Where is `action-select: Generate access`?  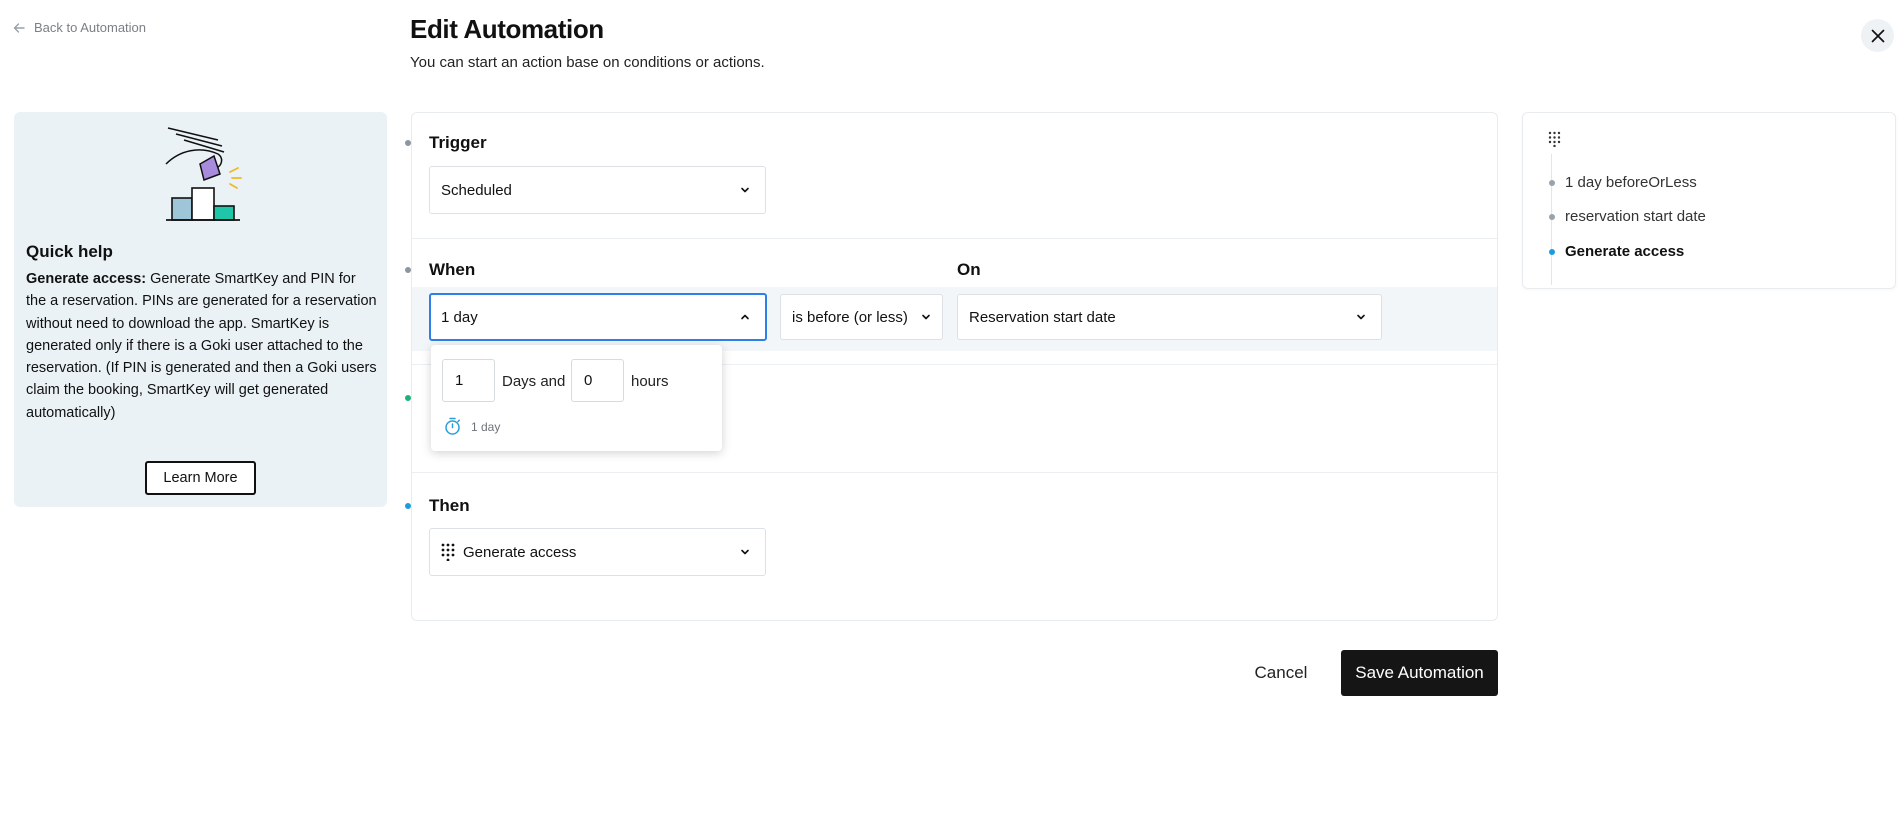 action-select: Generate access is located at coordinates (597, 552).